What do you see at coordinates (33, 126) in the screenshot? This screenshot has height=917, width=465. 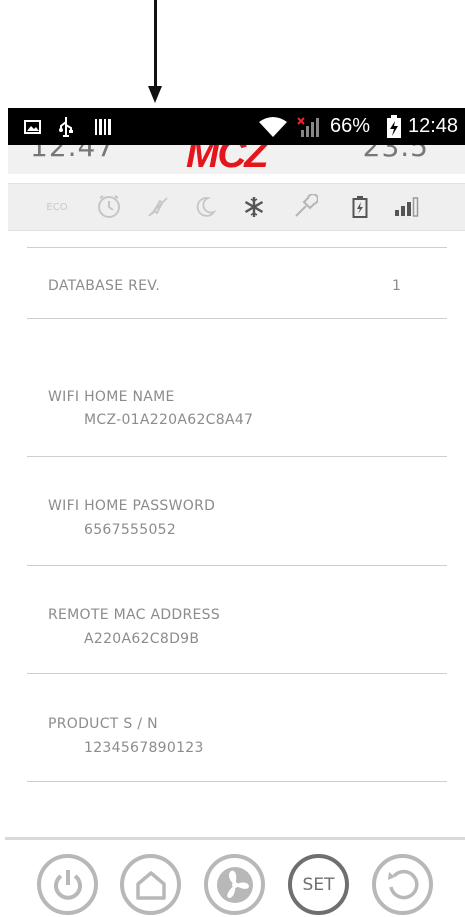 I see `picture-icon` at bounding box center [33, 126].